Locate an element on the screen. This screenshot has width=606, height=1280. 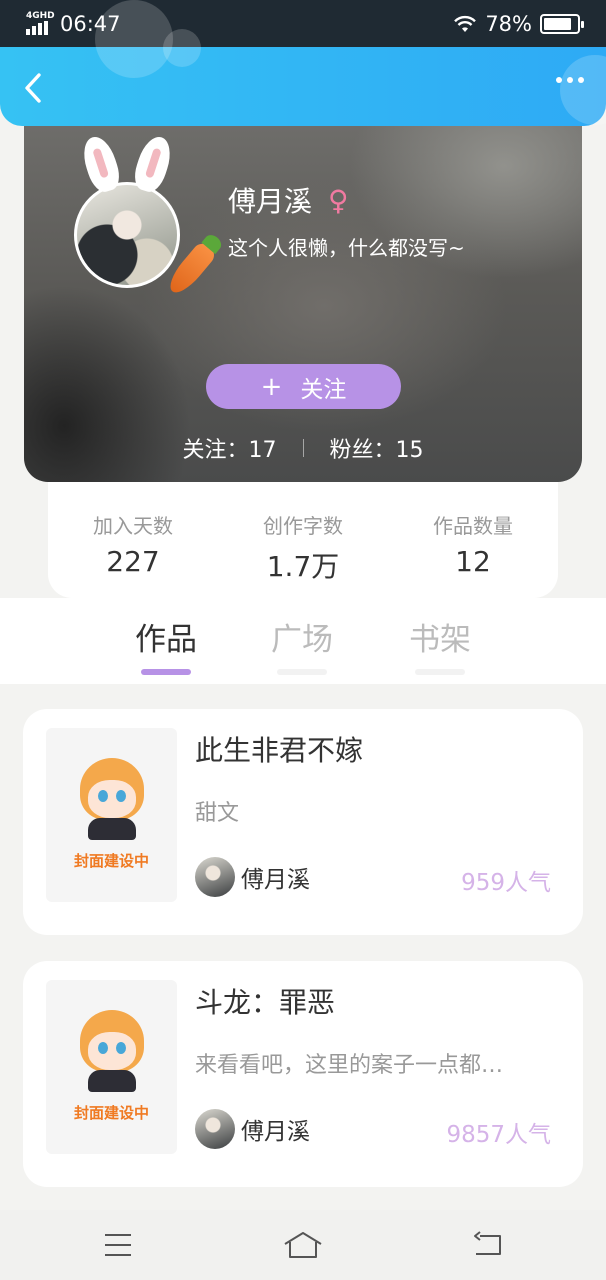
more-dots-icon is located at coordinates (570, 80).